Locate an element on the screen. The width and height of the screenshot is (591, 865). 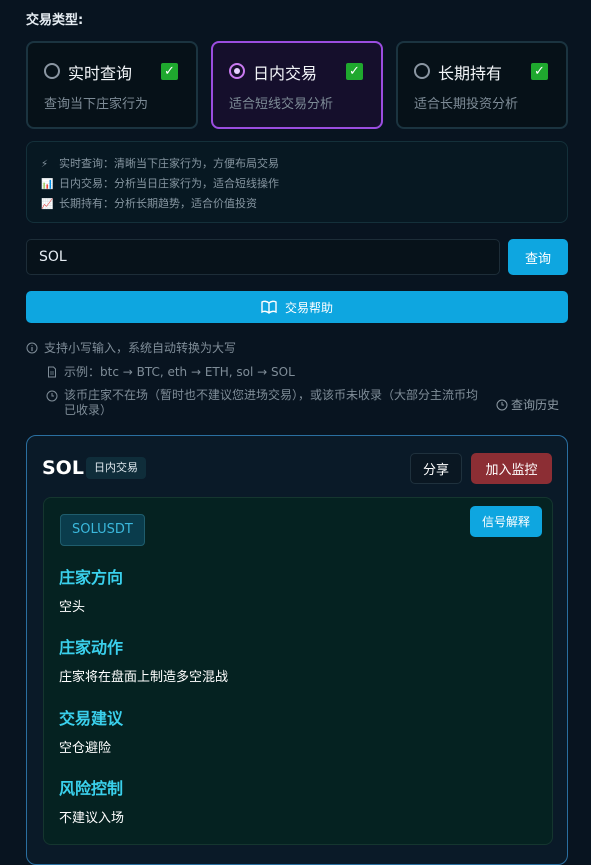
bar-chart-icon: 📊 is located at coordinates (47, 184).